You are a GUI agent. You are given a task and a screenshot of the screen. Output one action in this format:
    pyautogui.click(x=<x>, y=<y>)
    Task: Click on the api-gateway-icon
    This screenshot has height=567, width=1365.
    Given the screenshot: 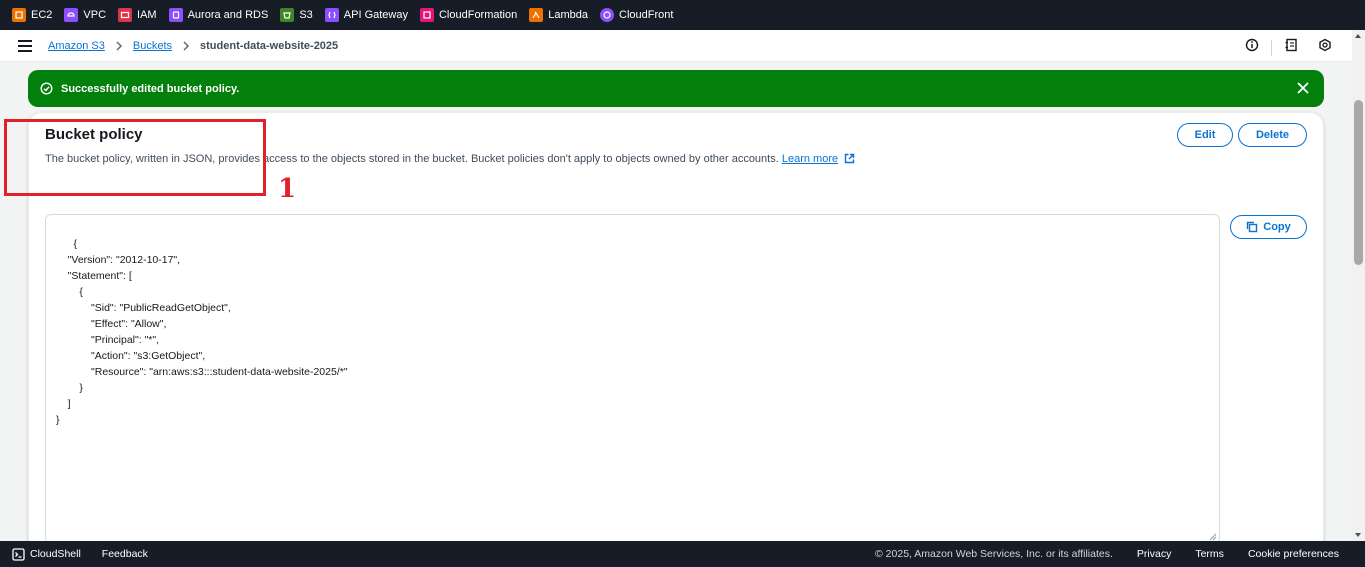 What is the action you would take?
    pyautogui.click(x=331, y=15)
    